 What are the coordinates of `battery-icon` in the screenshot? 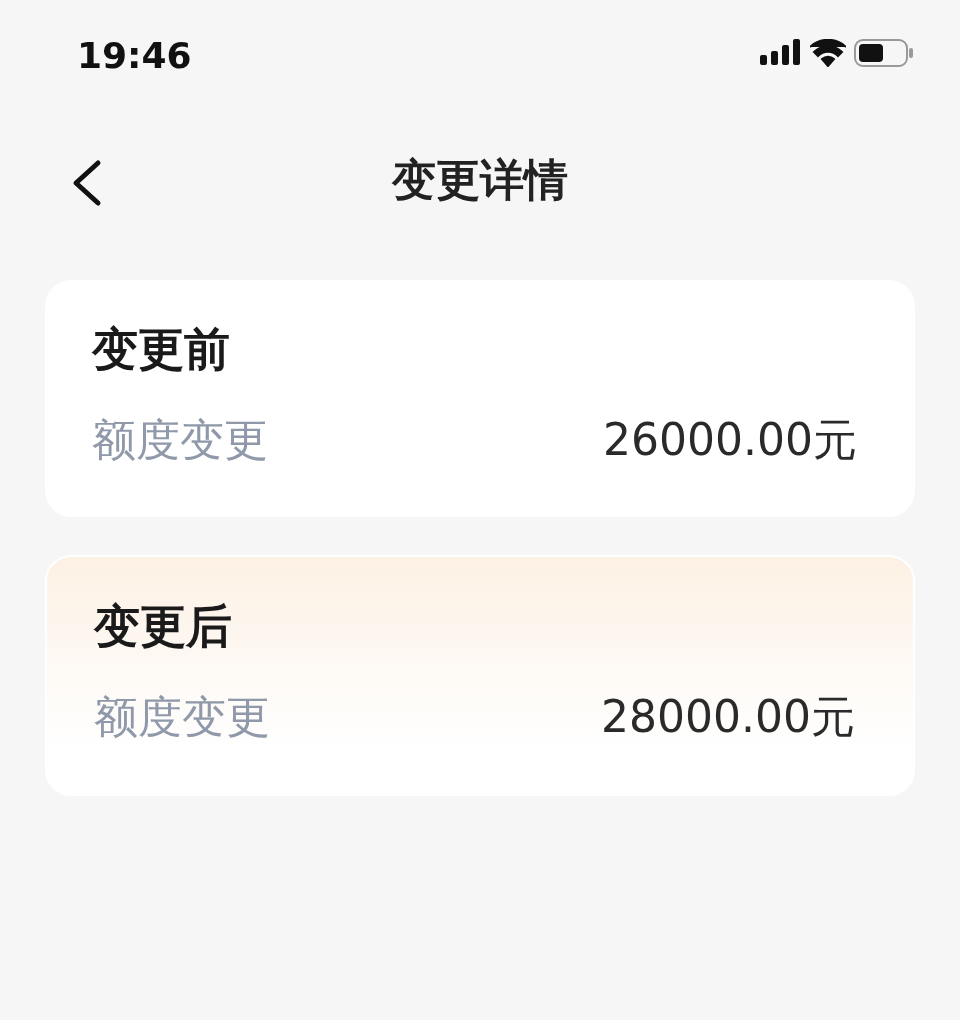 It's located at (884, 53).